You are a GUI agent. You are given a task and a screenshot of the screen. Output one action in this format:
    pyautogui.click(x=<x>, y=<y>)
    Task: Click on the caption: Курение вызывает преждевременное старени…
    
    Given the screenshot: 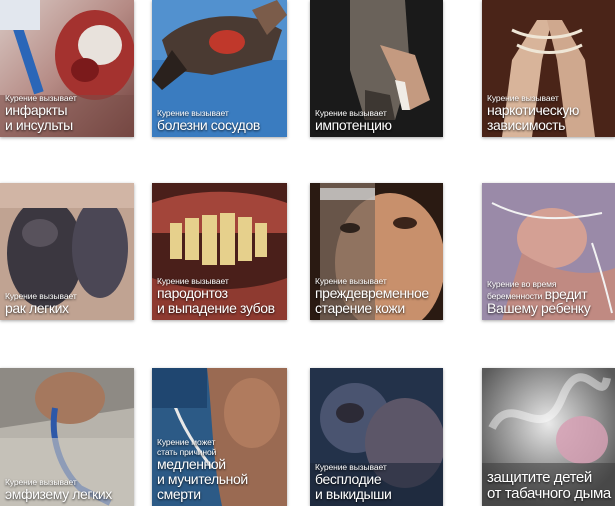 What is the action you would take?
    pyautogui.click(x=377, y=296)
    